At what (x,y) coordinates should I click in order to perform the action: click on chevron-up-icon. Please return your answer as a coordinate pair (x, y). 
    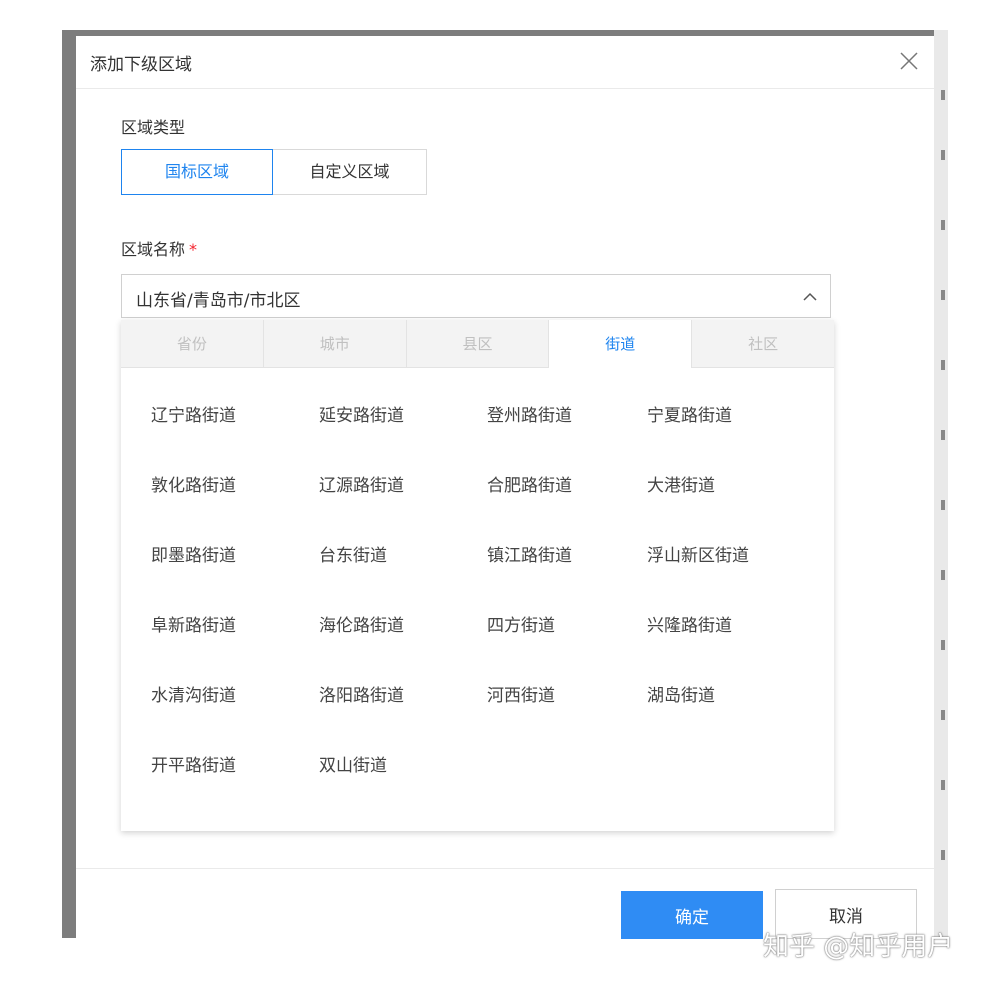
    Looking at the image, I should click on (810, 296).